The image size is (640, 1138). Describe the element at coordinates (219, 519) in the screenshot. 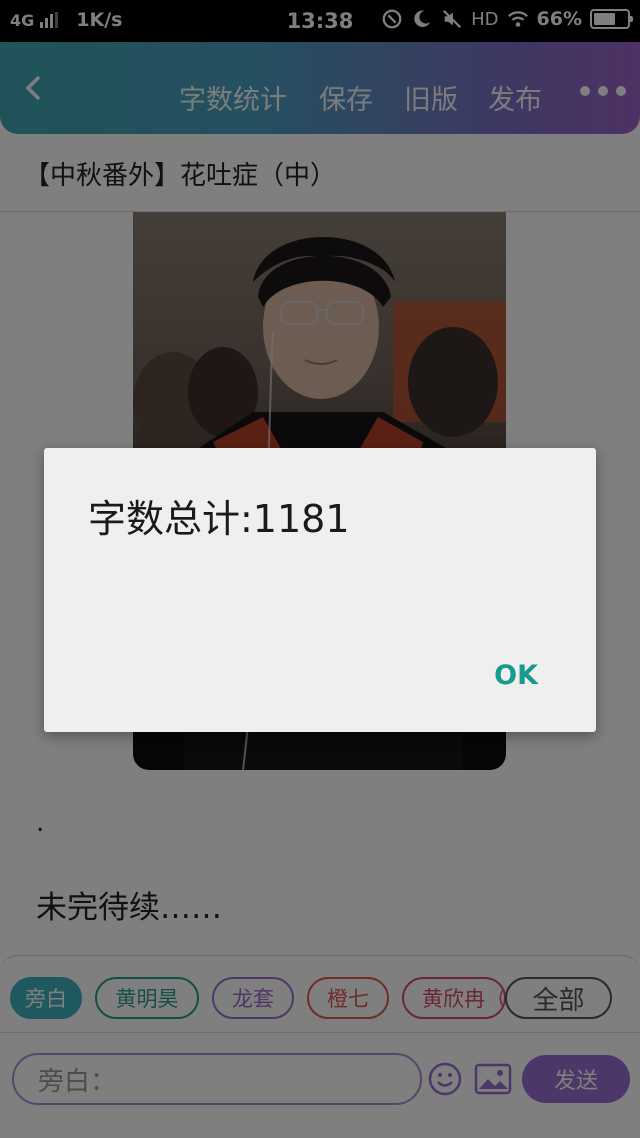

I see `dialog-message: 字数总计:1181` at that location.